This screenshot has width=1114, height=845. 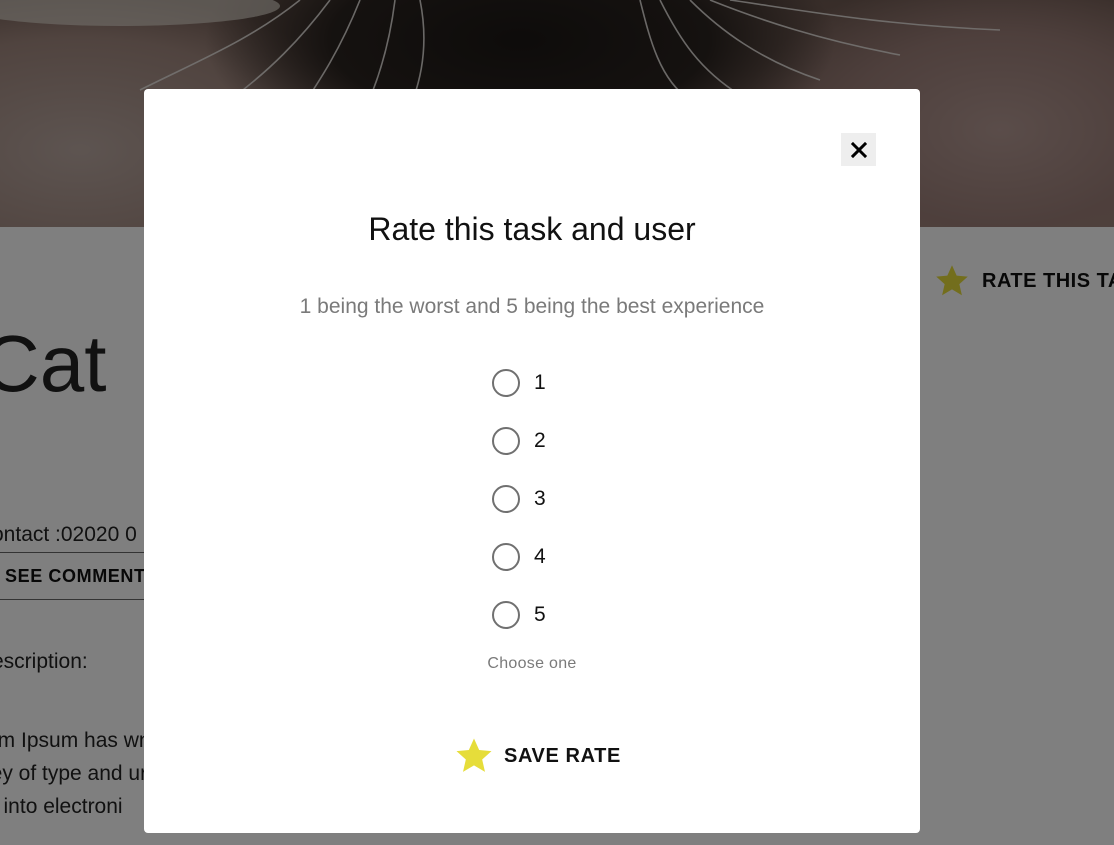 I want to click on rating-option-label: 2, so click(x=540, y=440).